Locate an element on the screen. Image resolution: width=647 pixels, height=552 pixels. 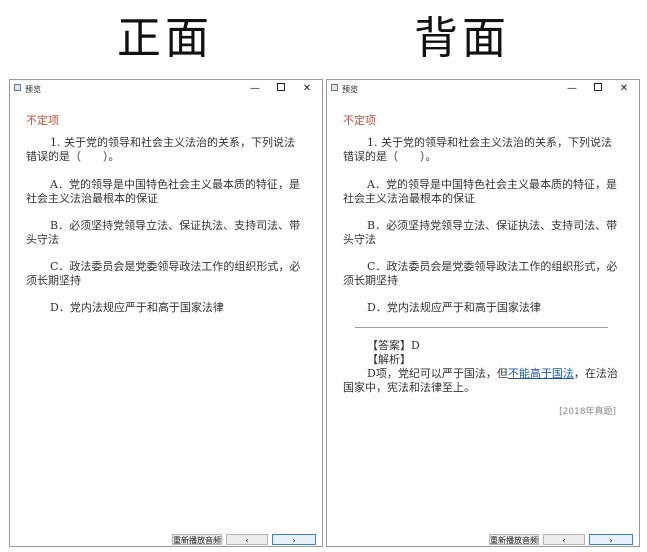
back-heading: 背面 is located at coordinates (462, 38).